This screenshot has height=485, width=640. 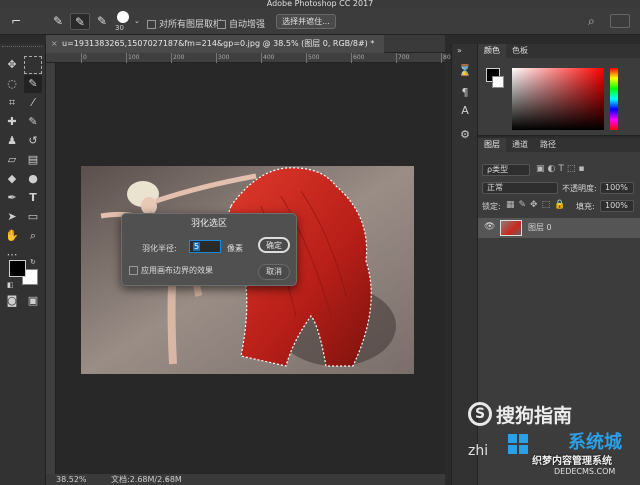 What do you see at coordinates (33, 141) in the screenshot?
I see `history-brush-tool-icon: ↺` at bounding box center [33, 141].